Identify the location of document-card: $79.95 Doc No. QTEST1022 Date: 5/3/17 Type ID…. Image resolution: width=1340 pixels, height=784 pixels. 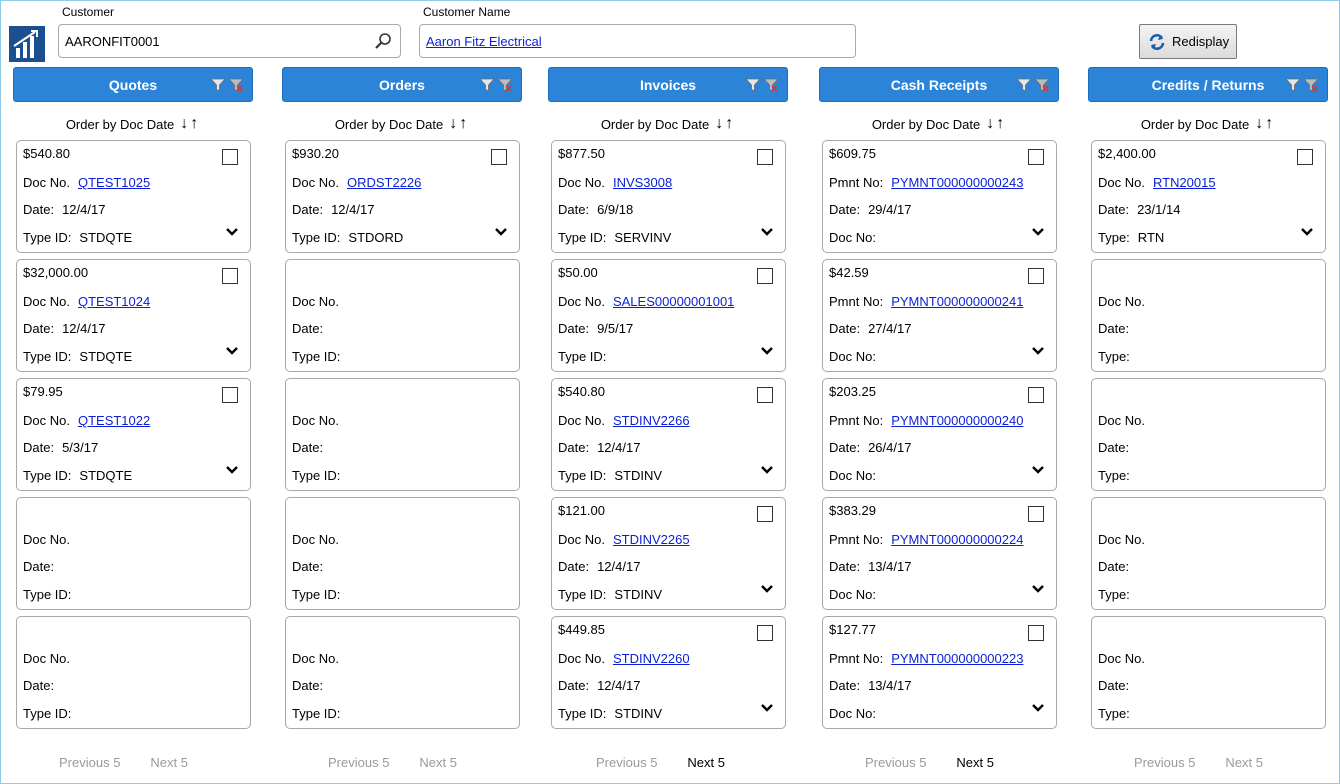
(133, 434).